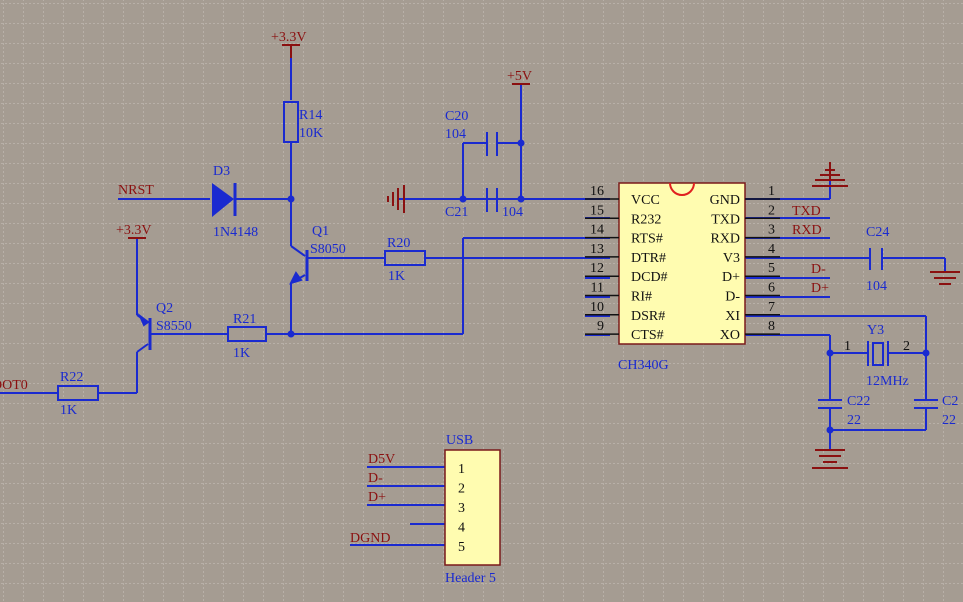  I want to click on usb-net-dminus: D-, so click(375, 478).